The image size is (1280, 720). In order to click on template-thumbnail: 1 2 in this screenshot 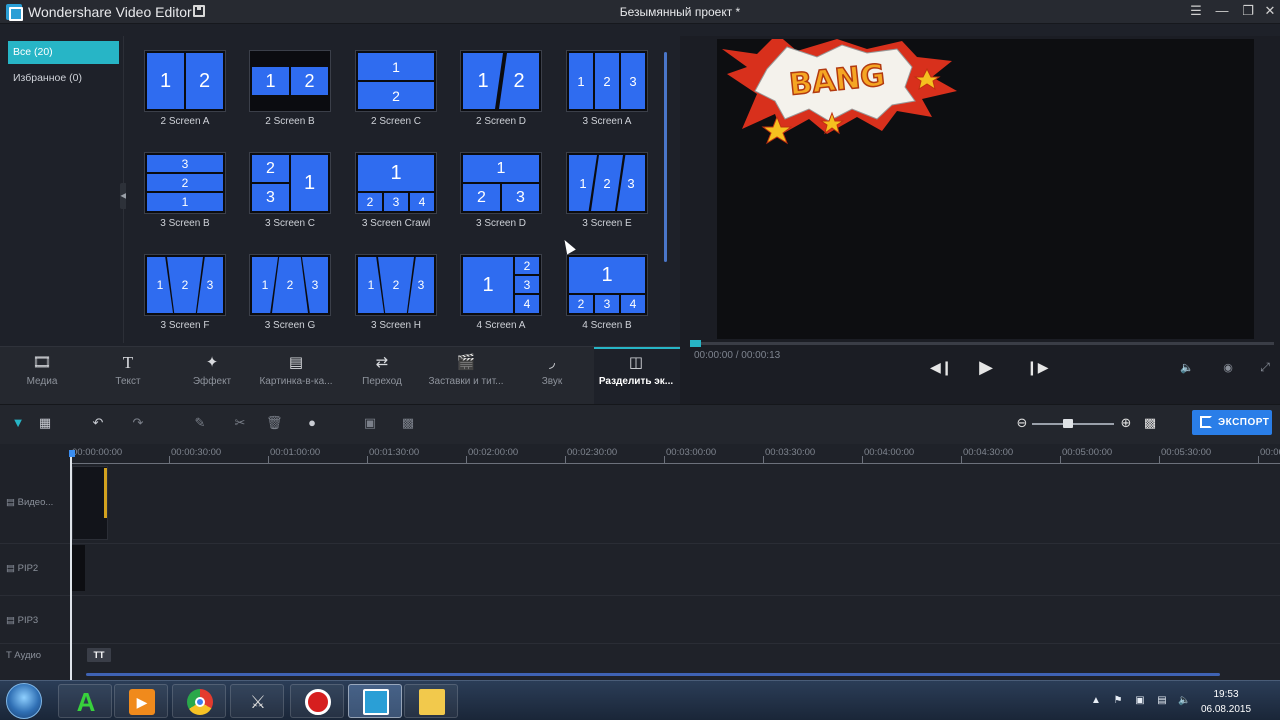, I will do `click(290, 81)`.